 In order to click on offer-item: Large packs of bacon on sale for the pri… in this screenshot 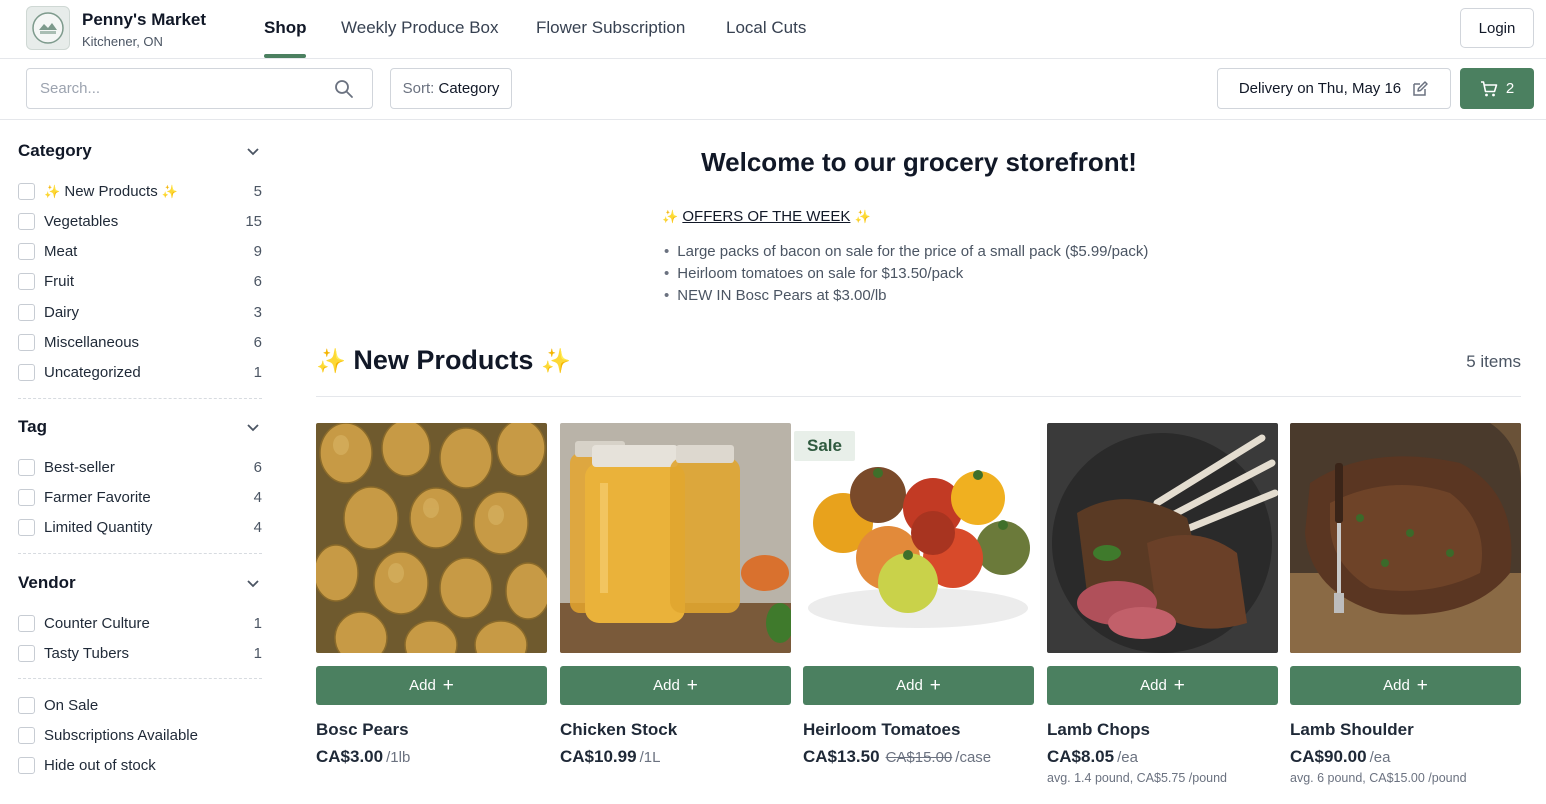, I will do `click(906, 252)`.